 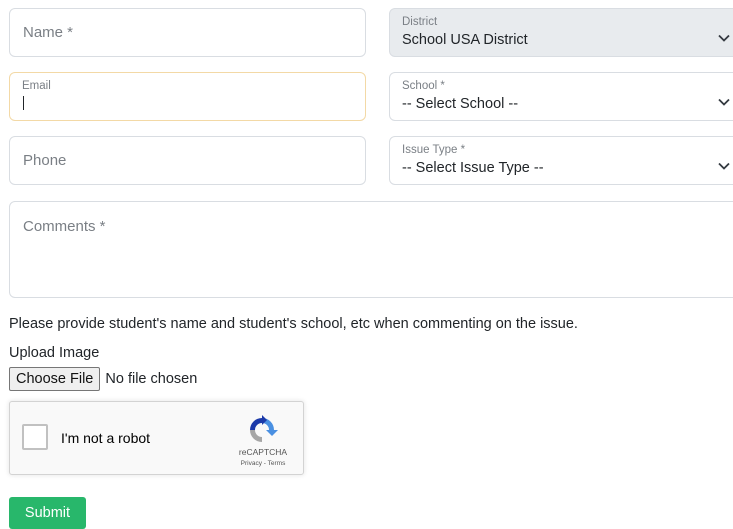 What do you see at coordinates (36, 86) in the screenshot?
I see `email-label: Email` at bounding box center [36, 86].